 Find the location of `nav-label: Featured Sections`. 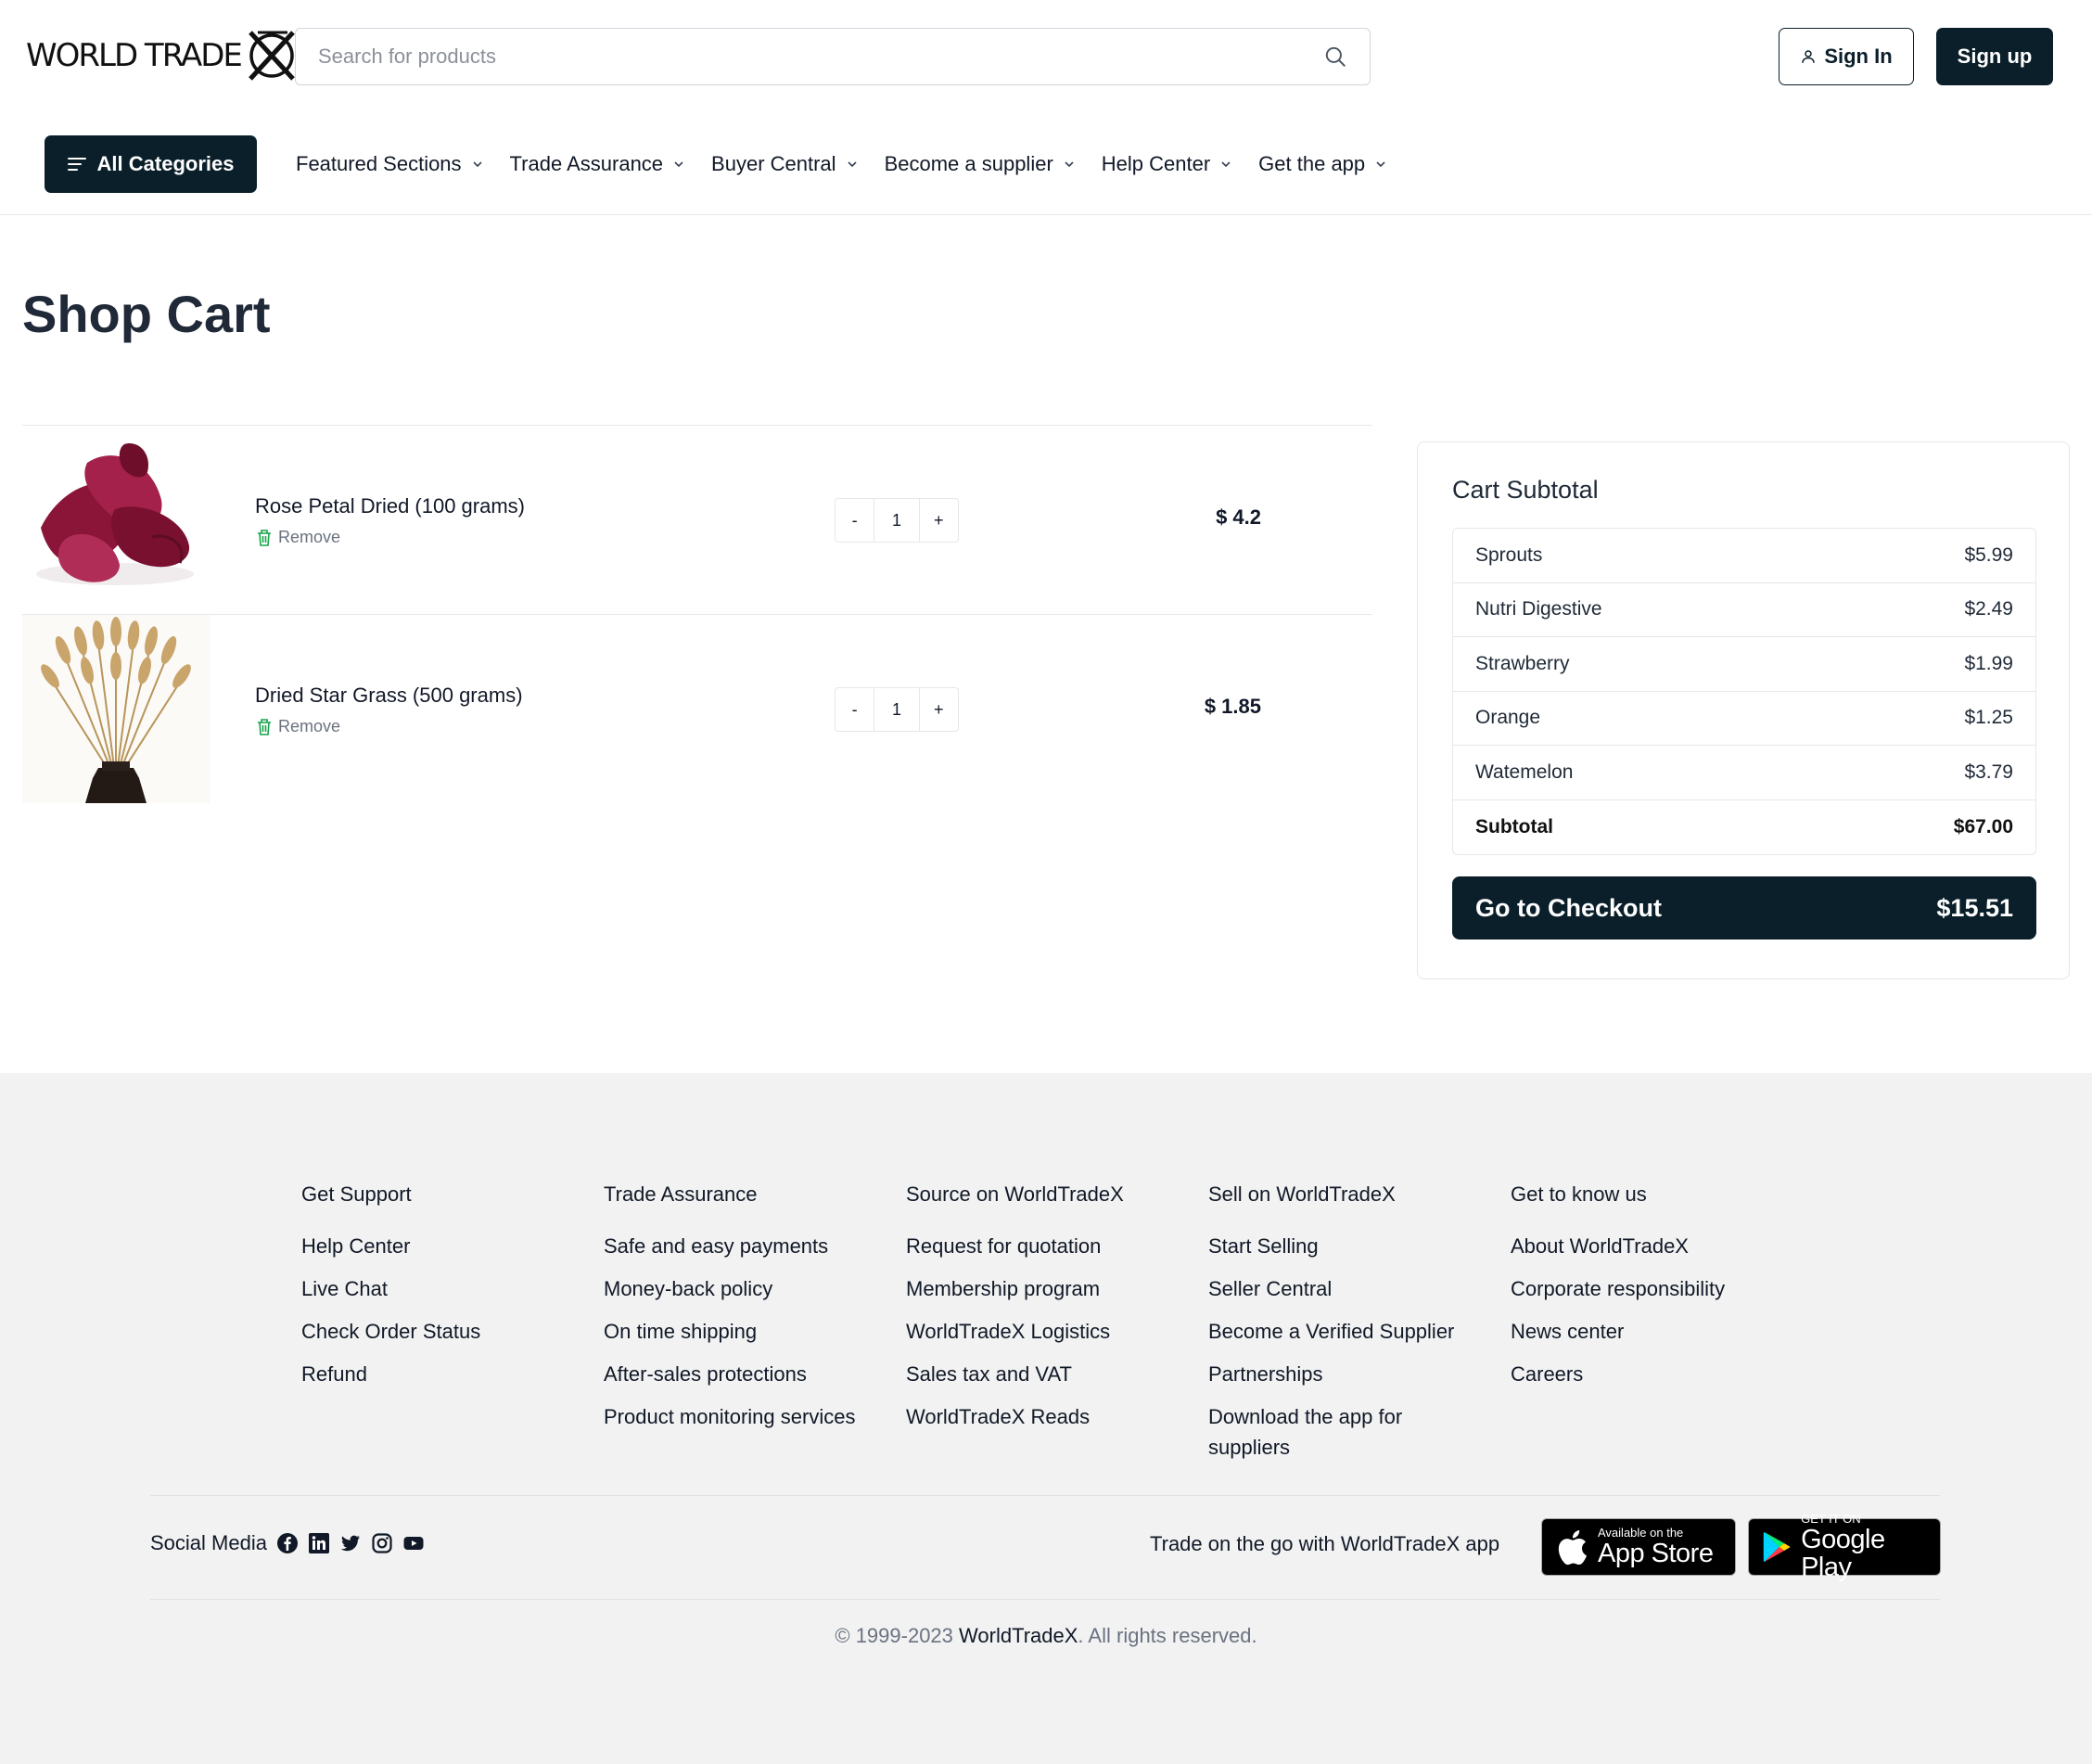

nav-label: Featured Sections is located at coordinates (379, 163).